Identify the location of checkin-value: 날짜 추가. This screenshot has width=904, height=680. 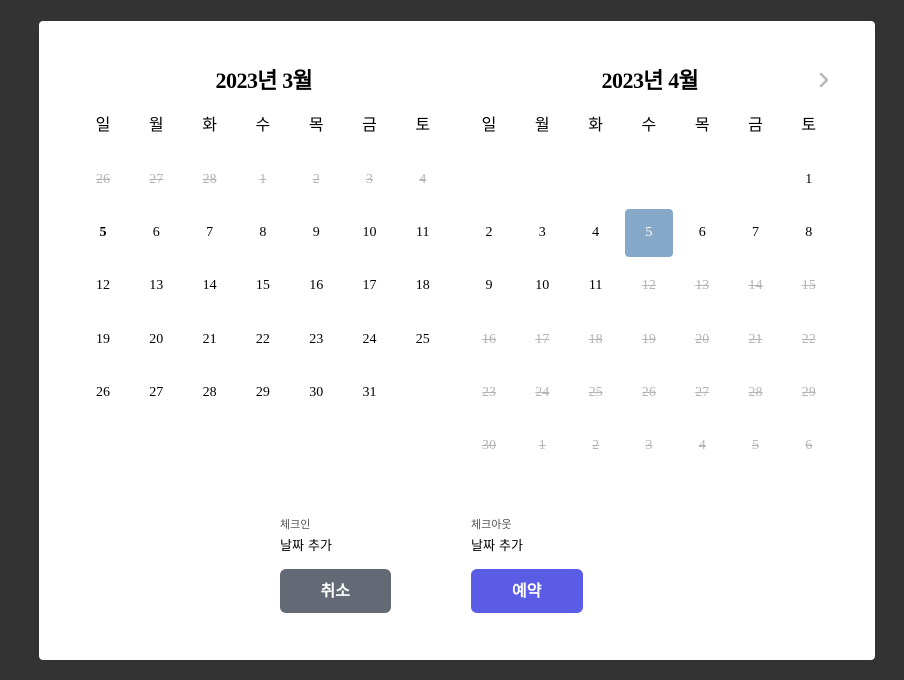
(306, 546).